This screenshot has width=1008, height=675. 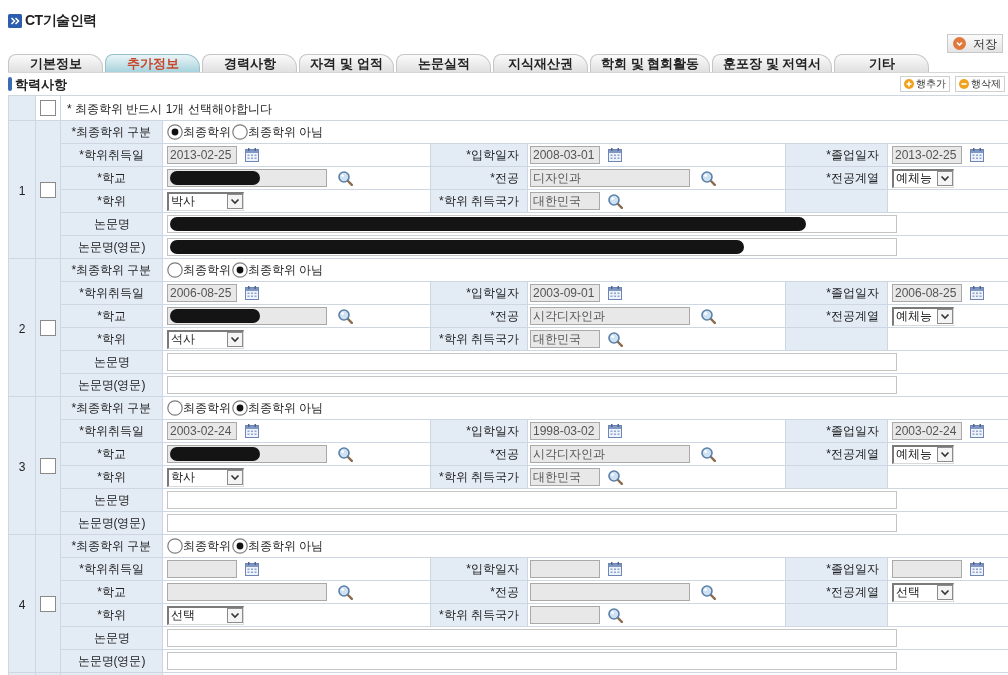 What do you see at coordinates (55, 63) in the screenshot?
I see `tab: 기본정보` at bounding box center [55, 63].